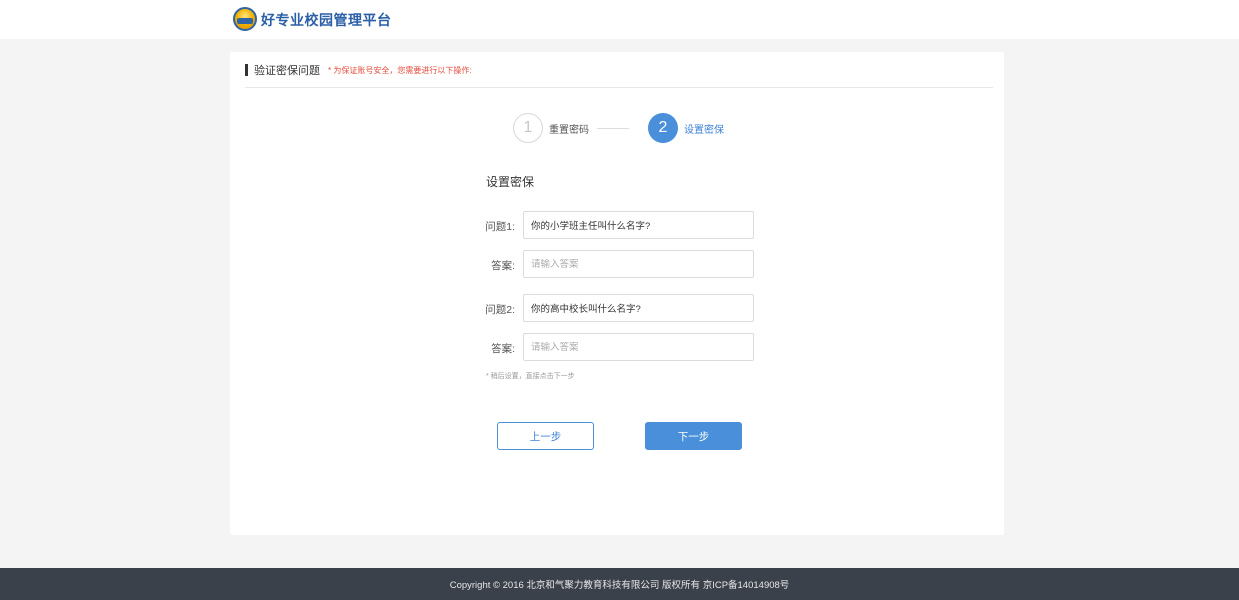  I want to click on answer1-field, so click(638, 264).